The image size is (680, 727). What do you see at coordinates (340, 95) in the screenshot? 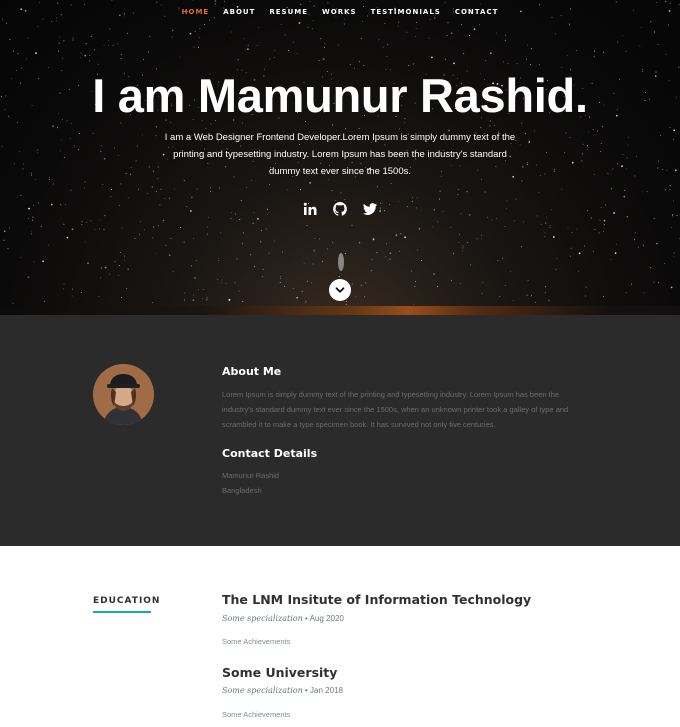
I see `hero-title: I am Mamunur Rashid.` at bounding box center [340, 95].